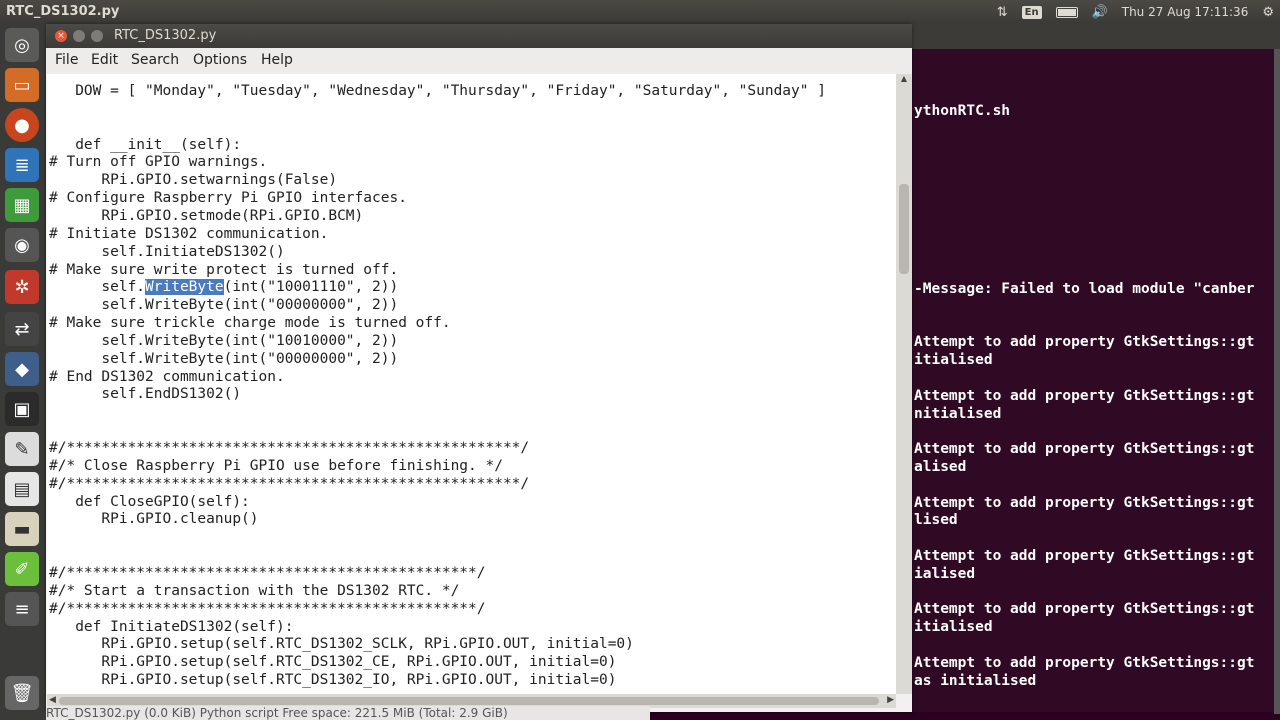 The height and width of the screenshot is (720, 1280). Describe the element at coordinates (1100, 12) in the screenshot. I see `volume-icon: 🔊` at that location.